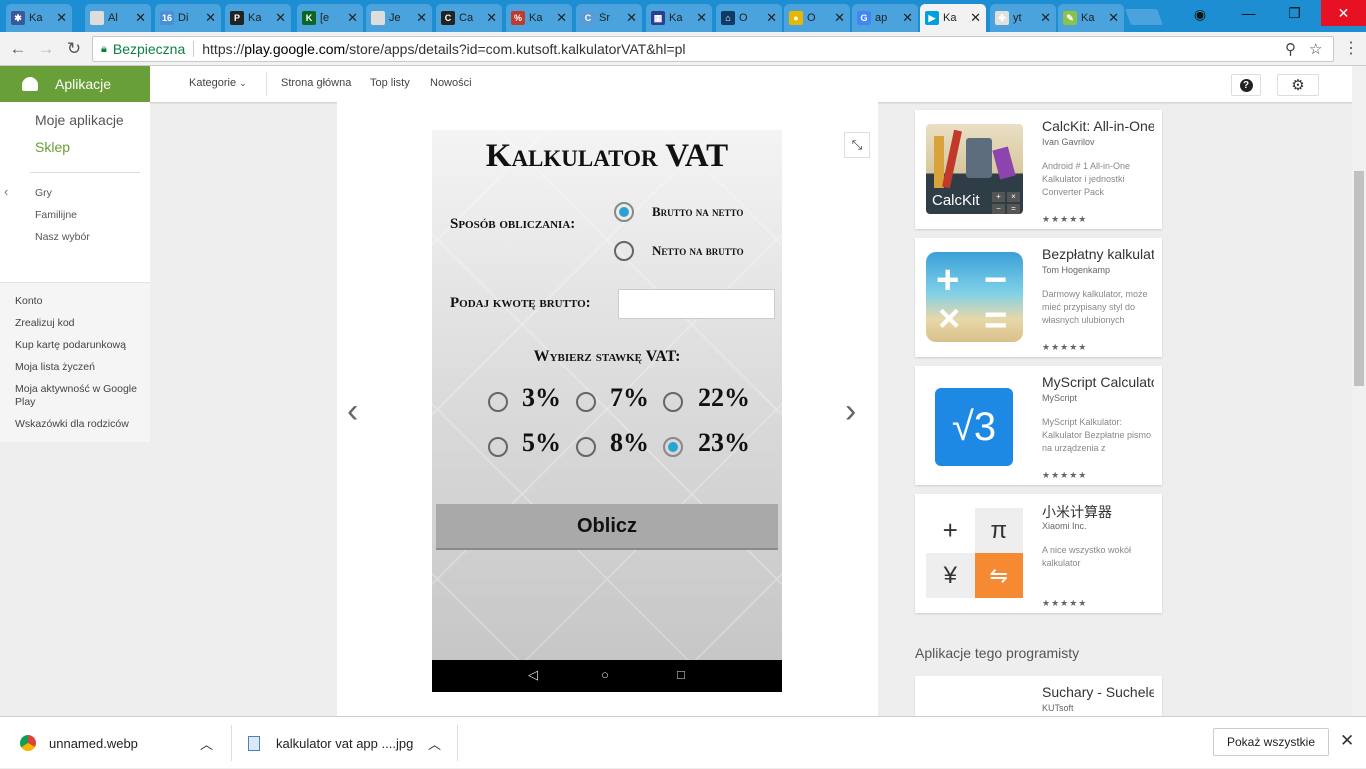 The width and height of the screenshot is (1366, 769). I want to click on restore-button: ❐, so click(1294, 13).